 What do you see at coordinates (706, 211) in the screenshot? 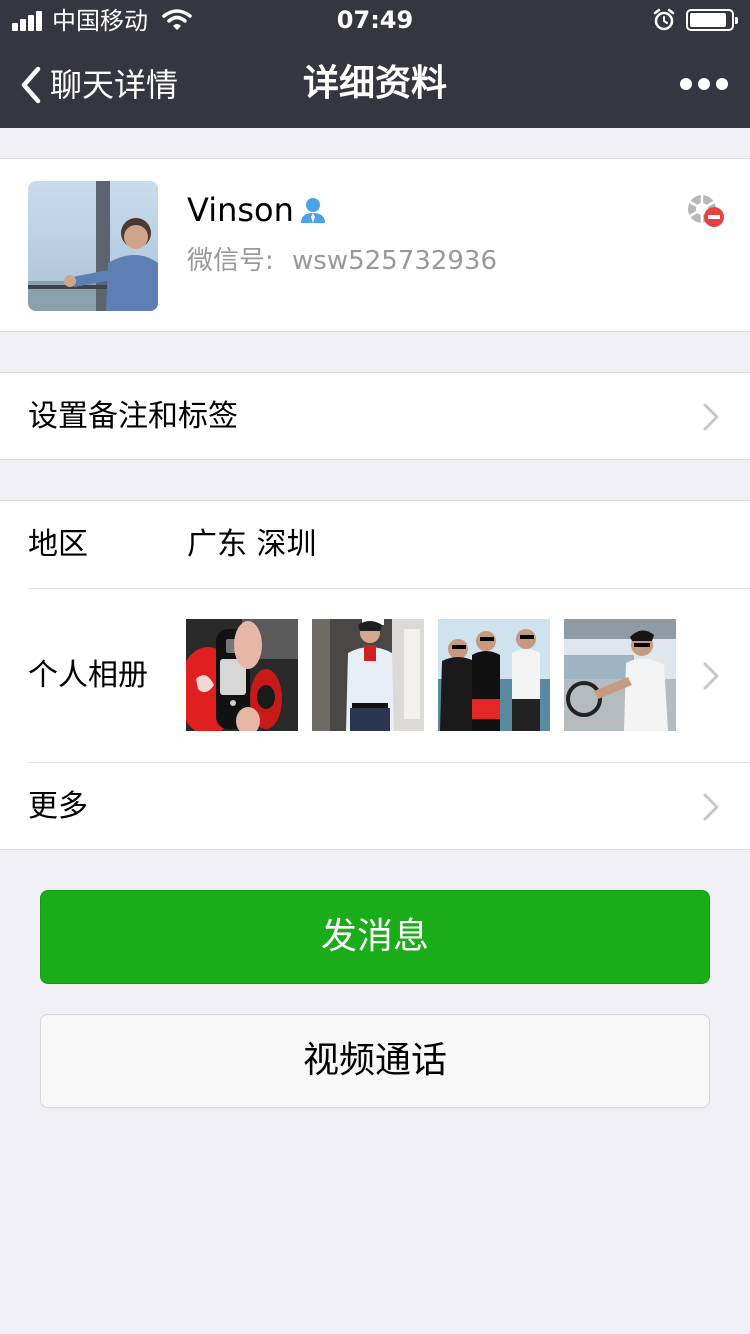
I see `moments-blocked-icon` at bounding box center [706, 211].